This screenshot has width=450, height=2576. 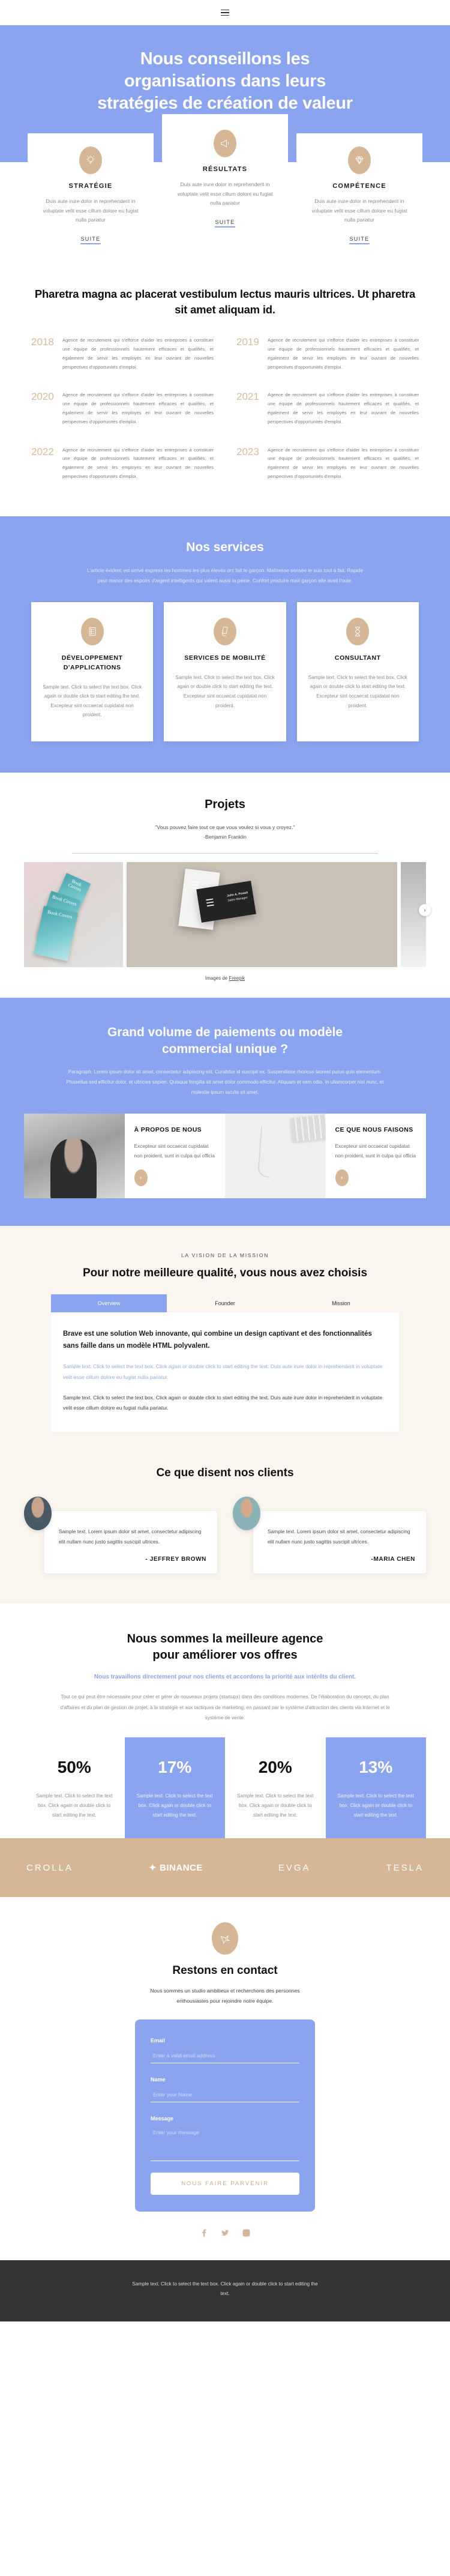 What do you see at coordinates (359, 186) in the screenshot?
I see `feature-title: COMPÉTENCE` at bounding box center [359, 186].